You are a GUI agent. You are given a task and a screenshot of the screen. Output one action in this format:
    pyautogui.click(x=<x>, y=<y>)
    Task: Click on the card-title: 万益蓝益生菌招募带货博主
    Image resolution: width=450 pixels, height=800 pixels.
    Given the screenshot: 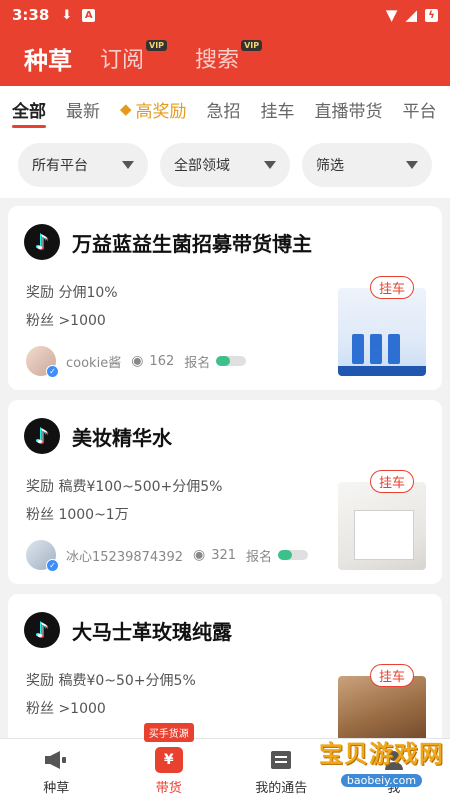 What is the action you would take?
    pyautogui.click(x=192, y=243)
    